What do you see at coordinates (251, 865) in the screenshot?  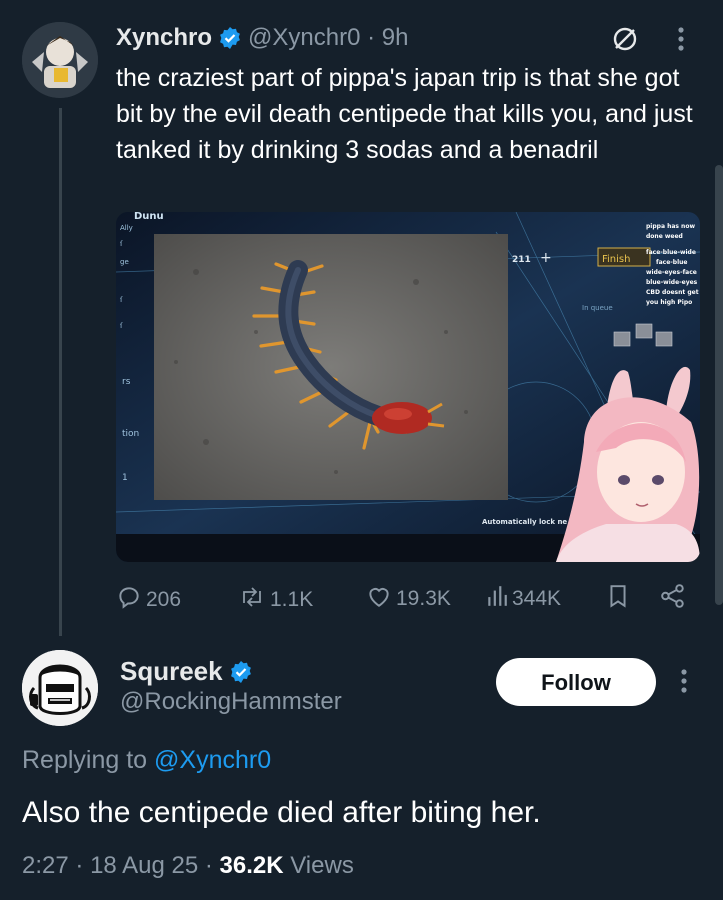 I see `reply-views-count: 36.2K` at bounding box center [251, 865].